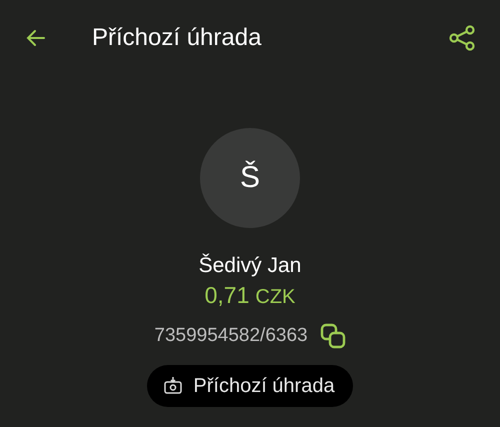  I want to click on share-icon, so click(462, 38).